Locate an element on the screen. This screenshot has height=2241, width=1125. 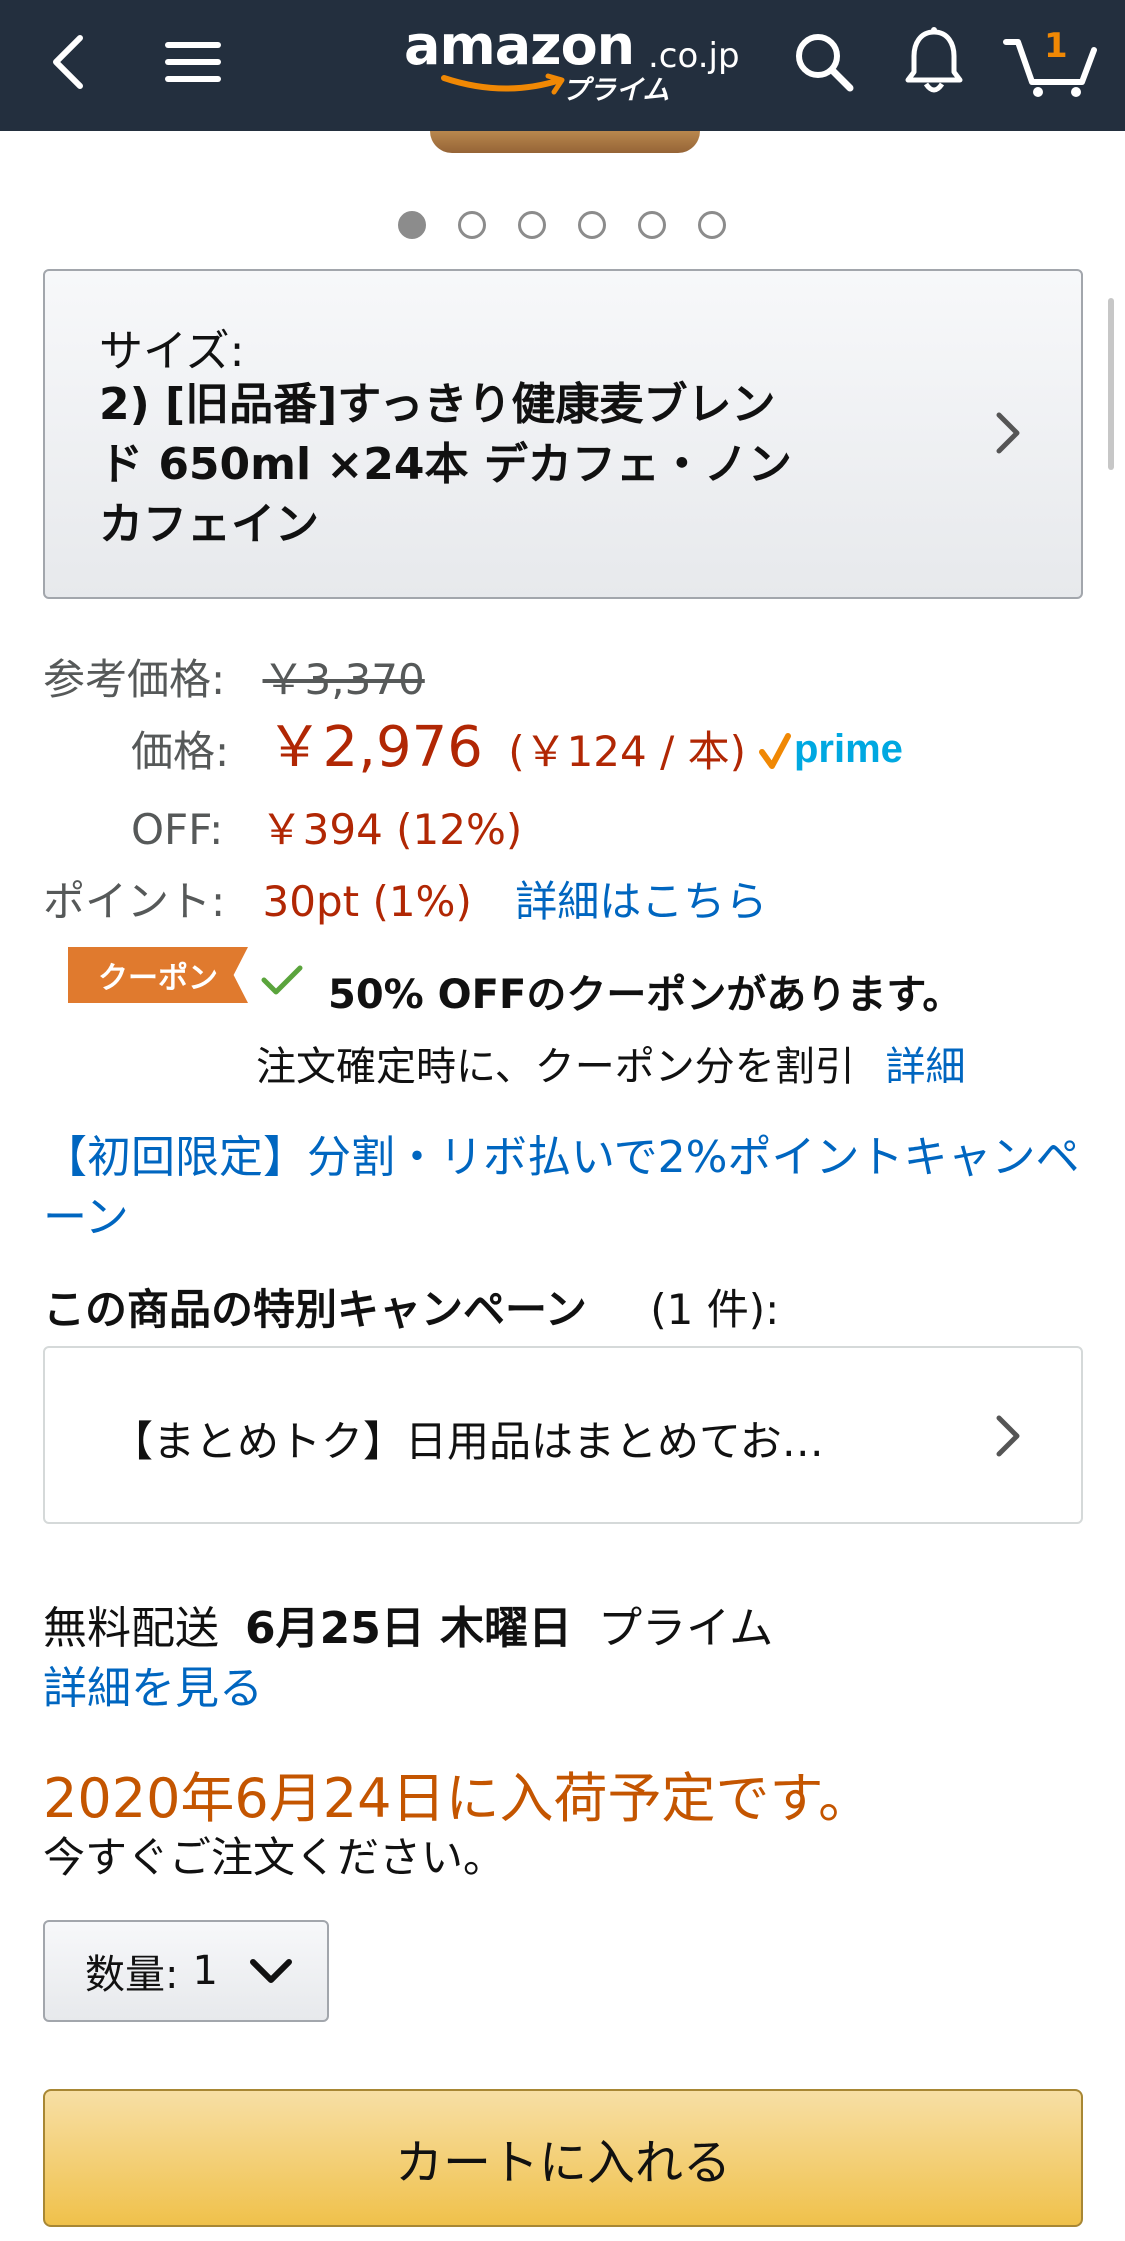
special-campaign-title: この商品の特別キャンペーン is located at coordinates (315, 1309).